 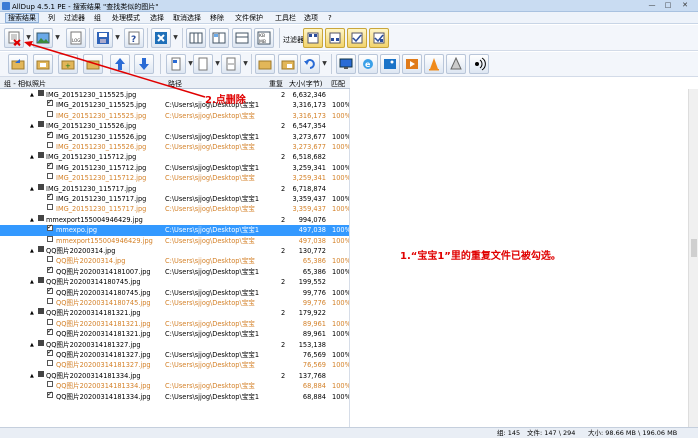 What do you see at coordinates (346, 64) in the screenshot?
I see `screen-button` at bounding box center [346, 64].